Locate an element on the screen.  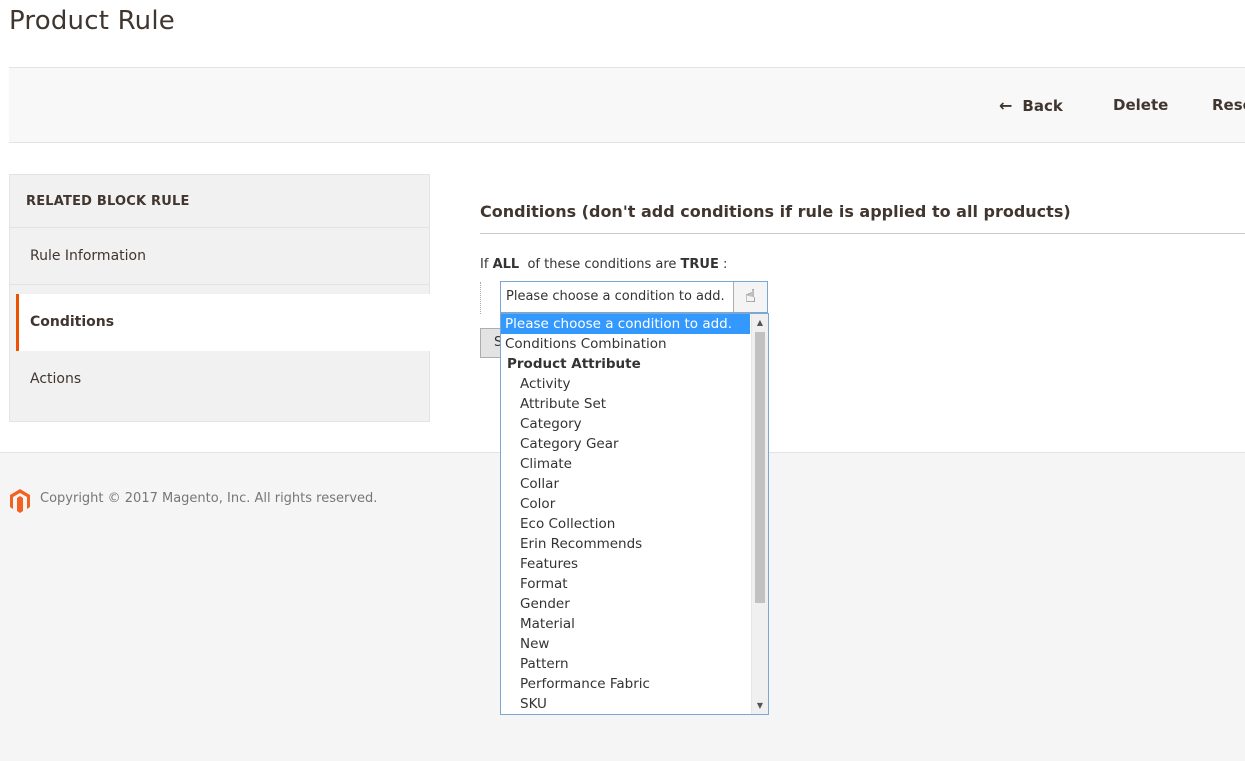
triangle-down-icon: ▼ is located at coordinates (760, 705).